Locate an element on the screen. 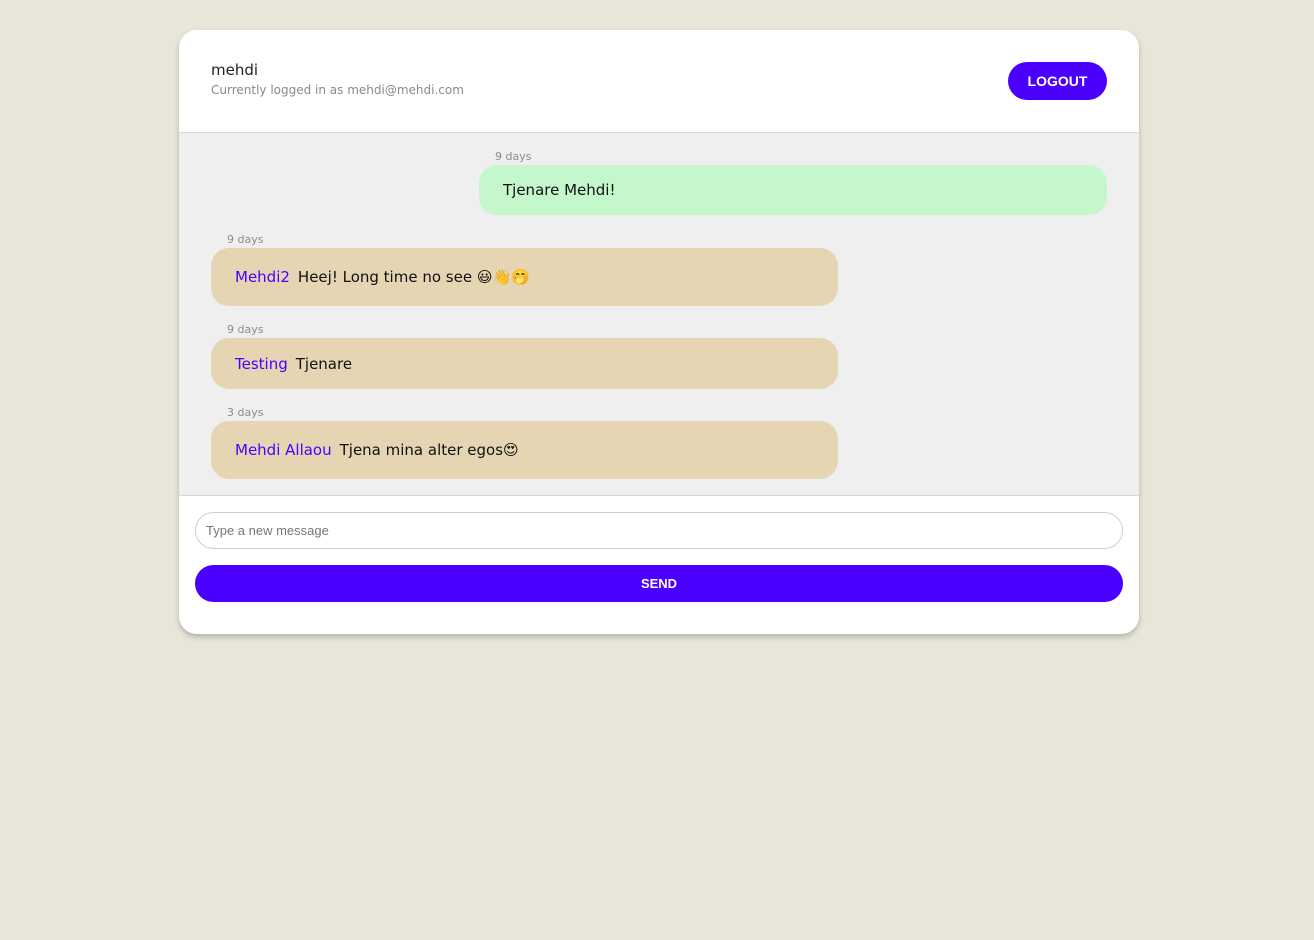  message-bubble: Mehdi2 Heej! Long time no see 😃👋🤭 is located at coordinates (524, 277).